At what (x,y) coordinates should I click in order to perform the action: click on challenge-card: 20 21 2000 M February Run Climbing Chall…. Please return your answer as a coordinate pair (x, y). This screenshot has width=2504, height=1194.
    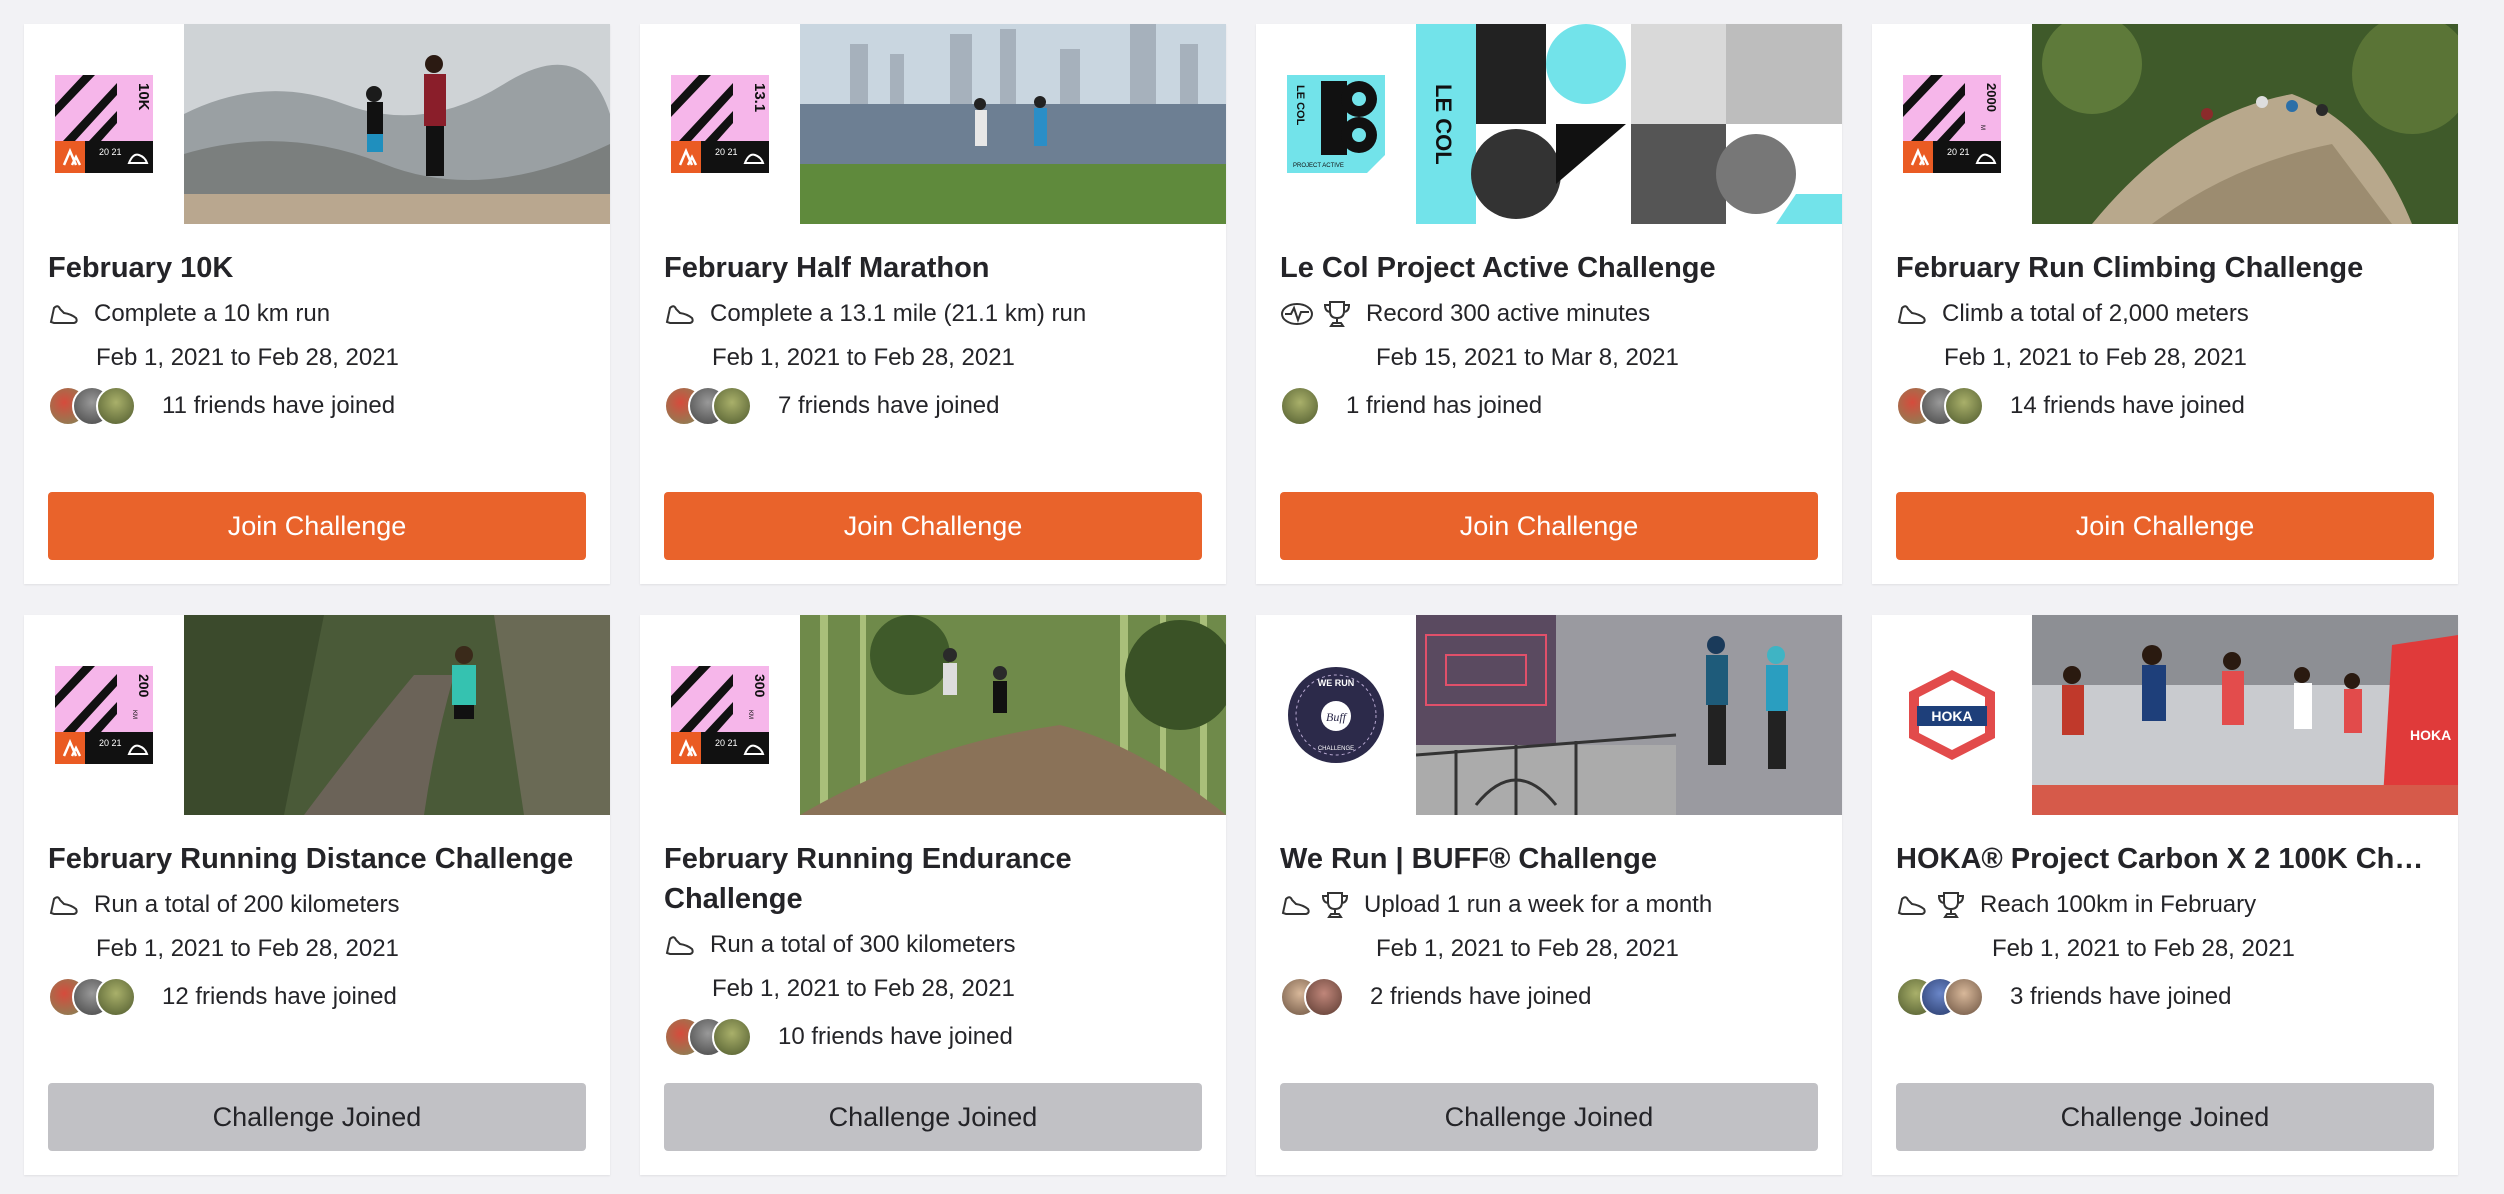
    Looking at the image, I should click on (2165, 304).